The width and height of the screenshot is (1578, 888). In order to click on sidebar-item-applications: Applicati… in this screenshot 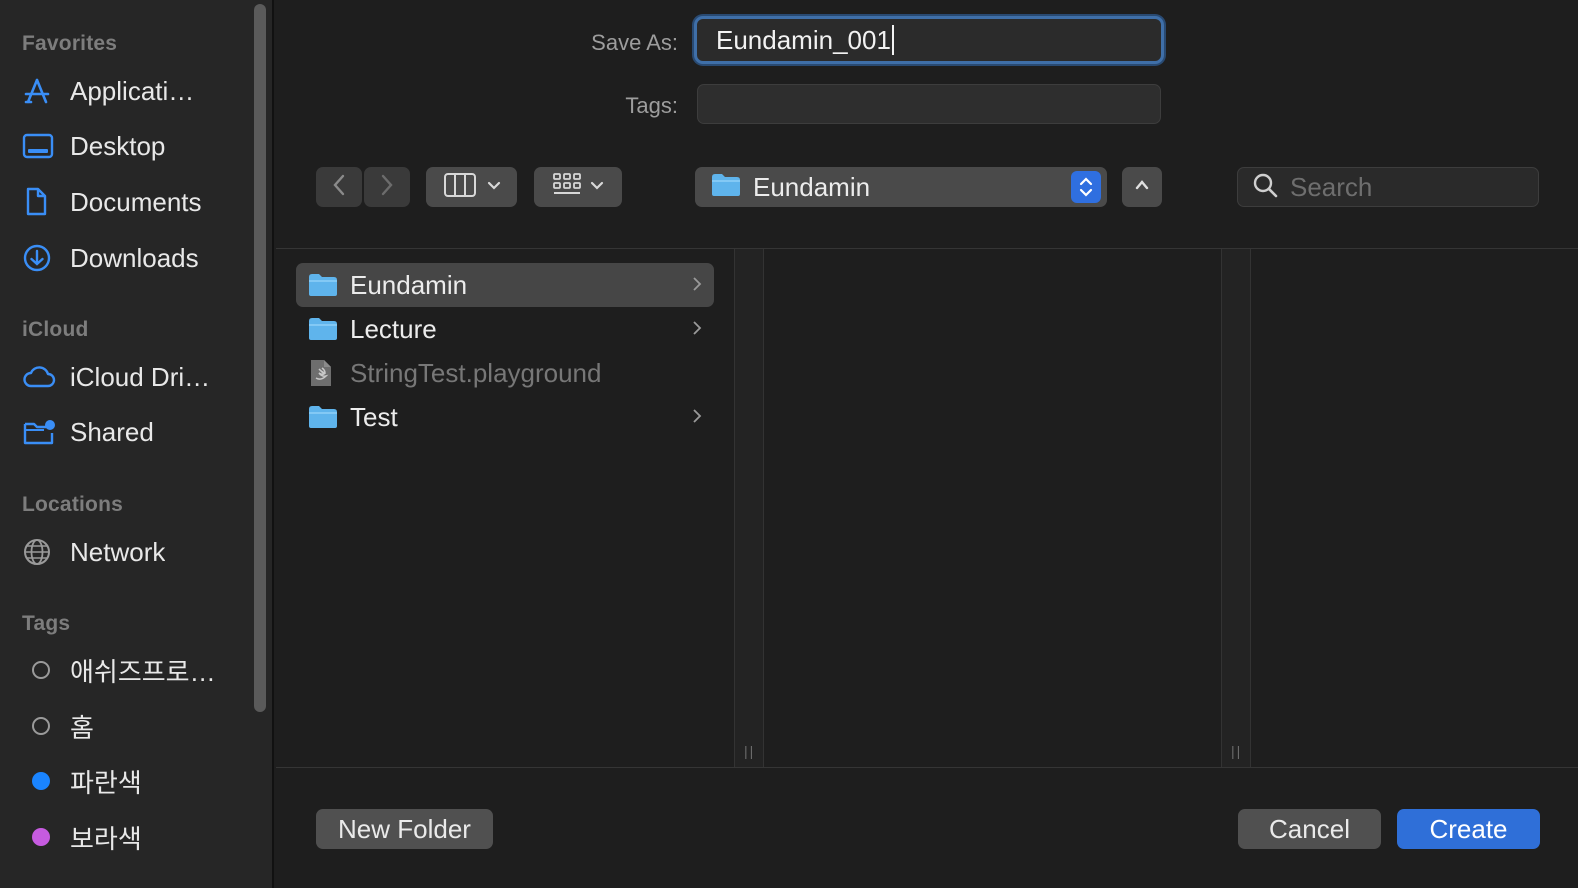, I will do `click(132, 91)`.